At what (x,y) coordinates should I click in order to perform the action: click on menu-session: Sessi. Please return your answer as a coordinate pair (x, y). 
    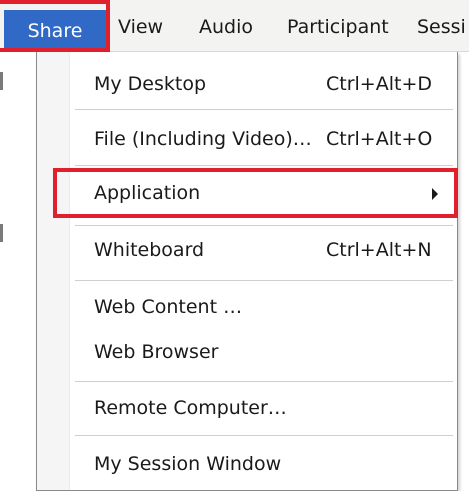
    Looking at the image, I should click on (441, 27).